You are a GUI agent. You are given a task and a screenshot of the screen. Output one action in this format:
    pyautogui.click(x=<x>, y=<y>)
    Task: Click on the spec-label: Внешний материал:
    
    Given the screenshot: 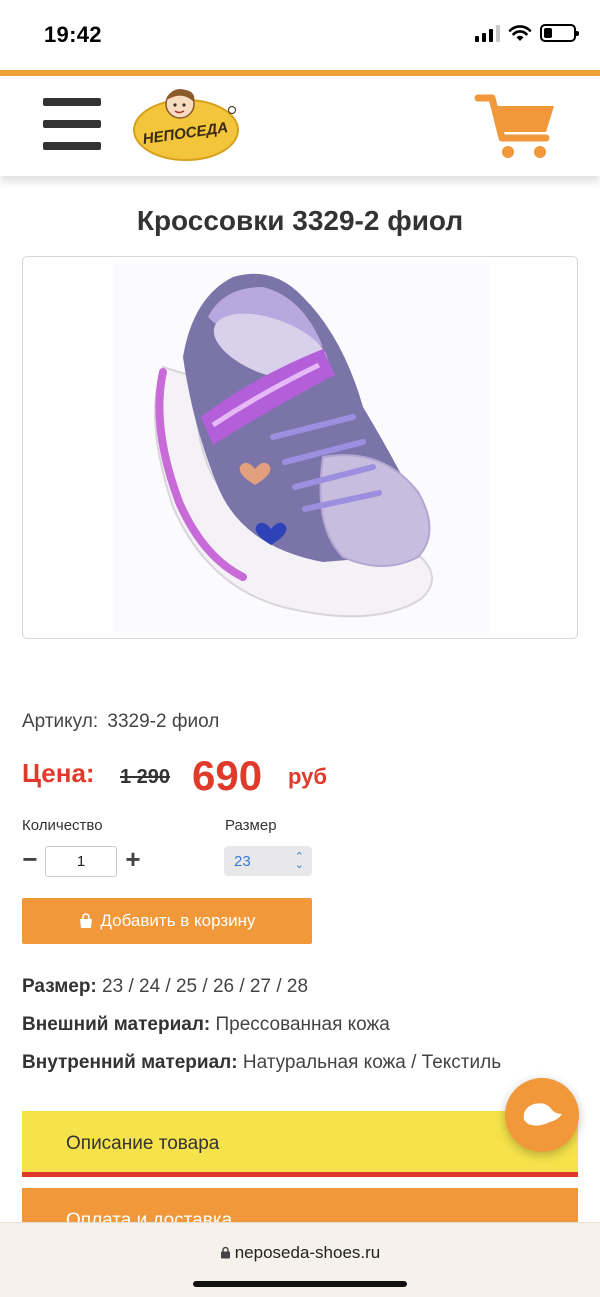 What is the action you would take?
    pyautogui.click(x=116, y=1024)
    